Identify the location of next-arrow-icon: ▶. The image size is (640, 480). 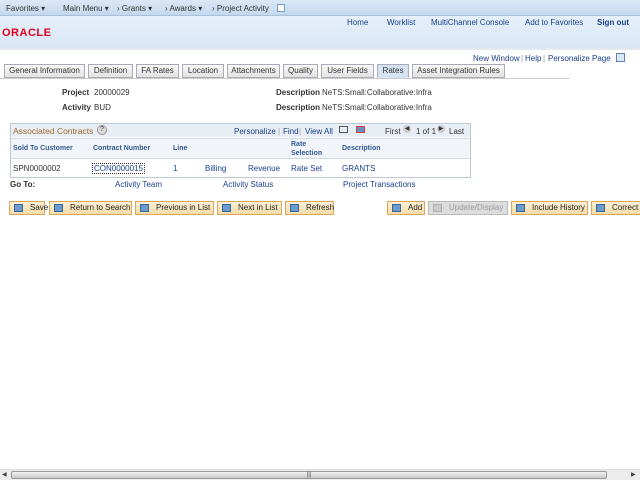
(441, 129).